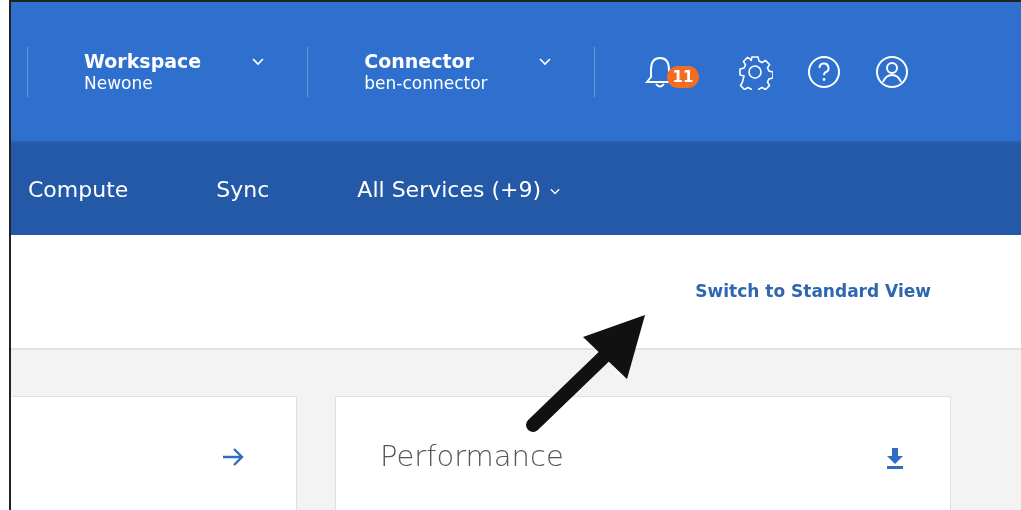  I want to click on selector-label: Connector, so click(419, 61).